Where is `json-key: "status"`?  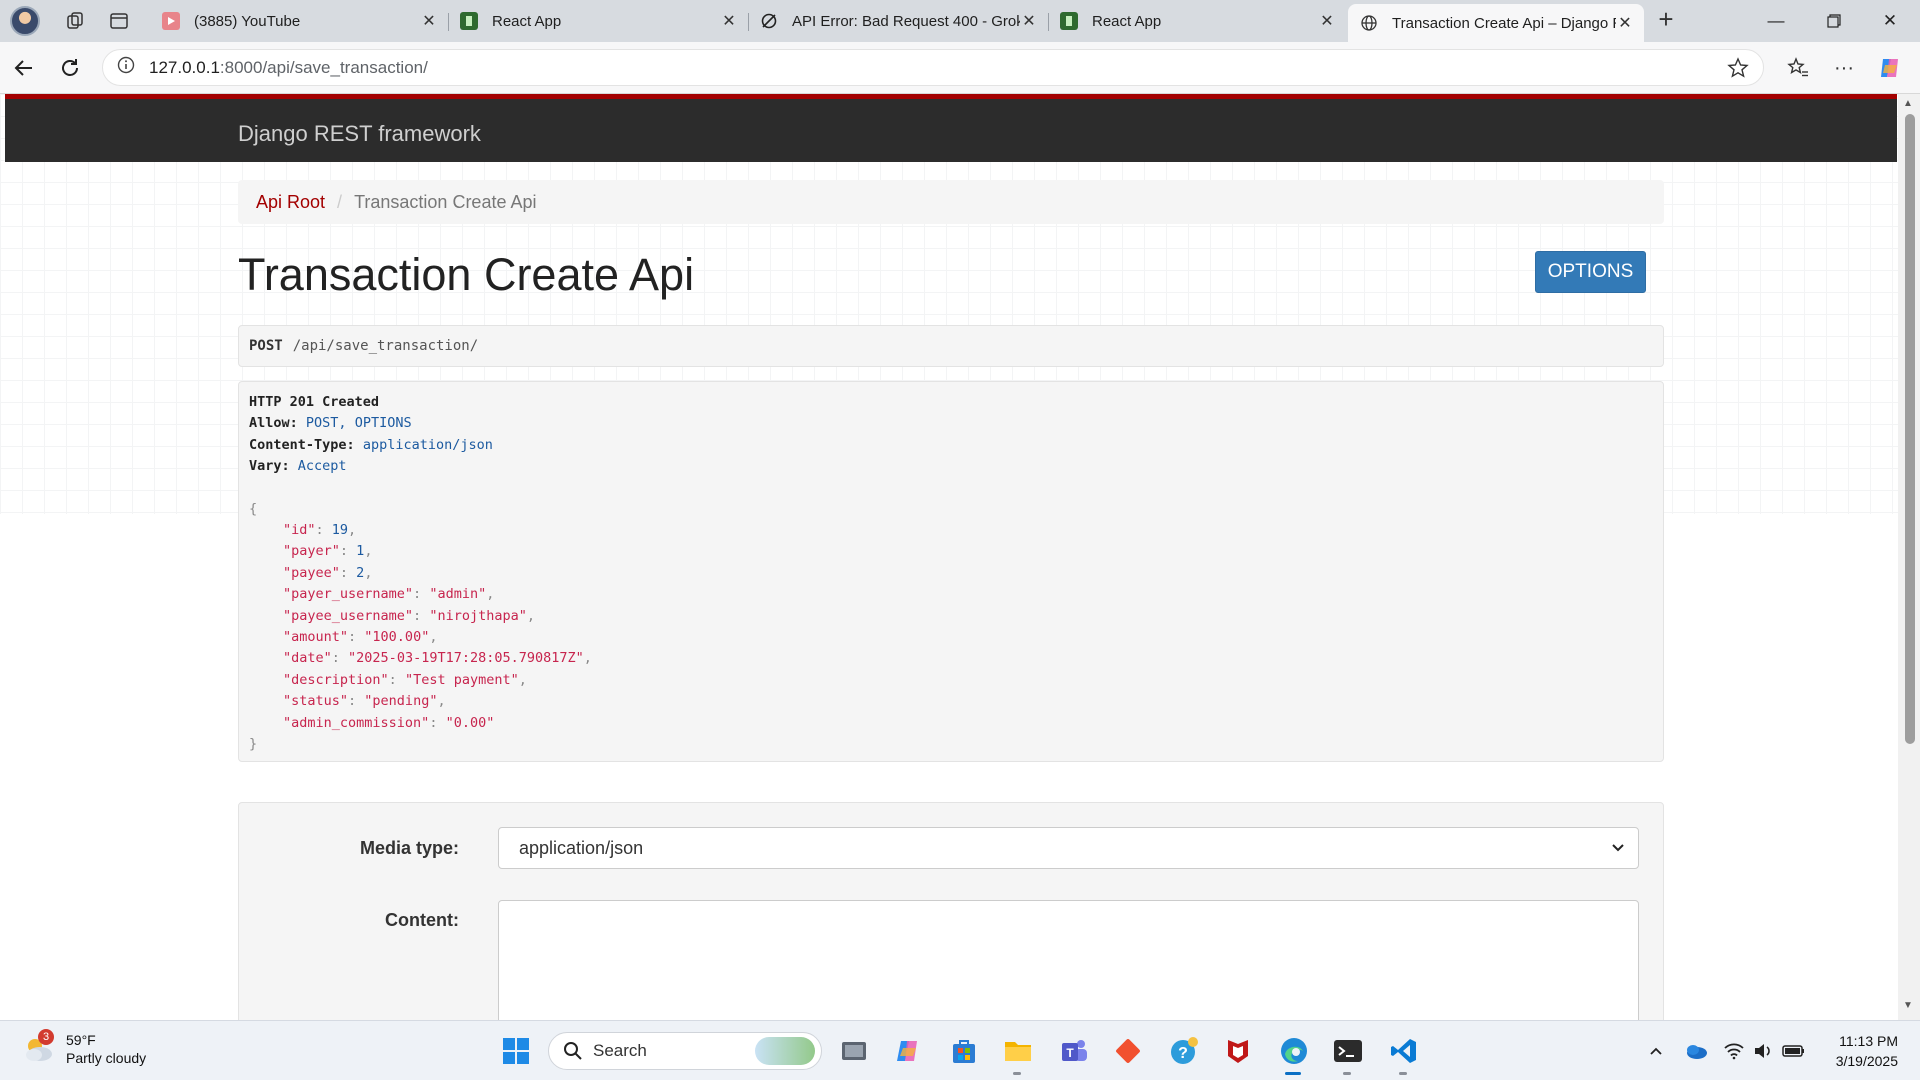
json-key: "status" is located at coordinates (316, 701).